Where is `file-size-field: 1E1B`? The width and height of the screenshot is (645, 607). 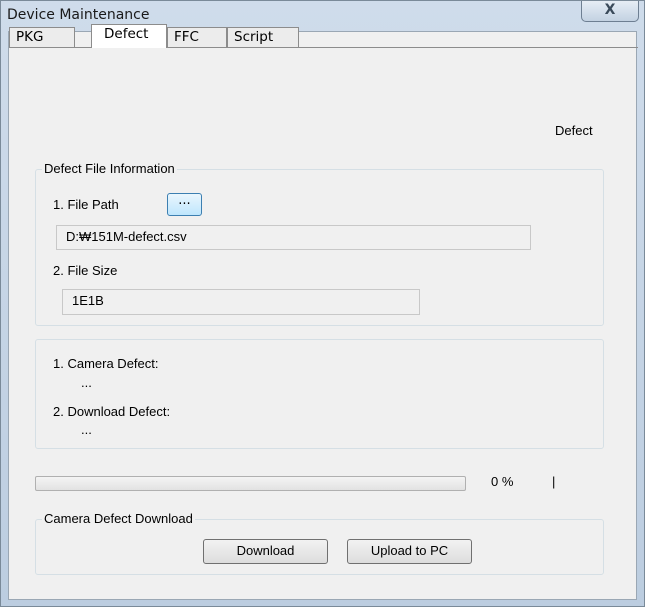 file-size-field: 1E1B is located at coordinates (241, 302).